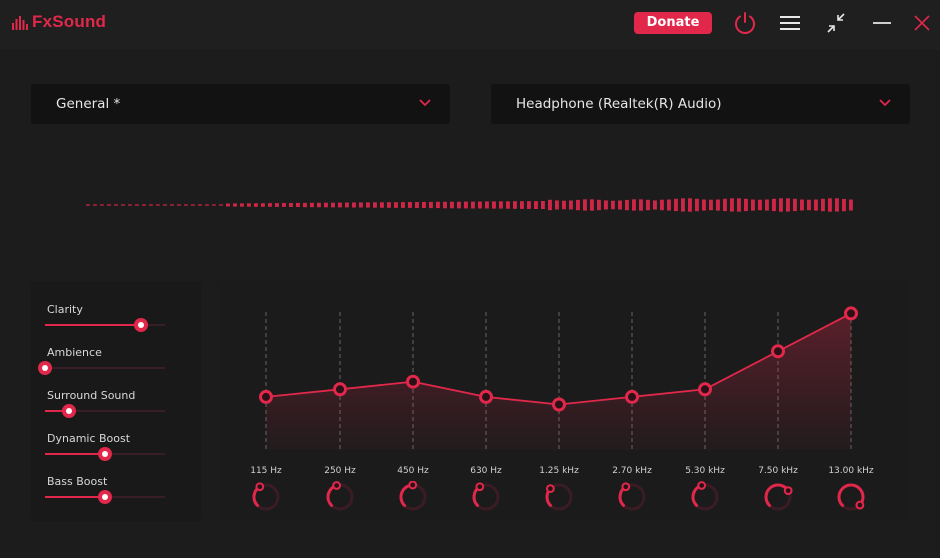  Describe the element at coordinates (559, 471) in the screenshot. I see `band-label-1-25khz: 1.25 kHz` at that location.